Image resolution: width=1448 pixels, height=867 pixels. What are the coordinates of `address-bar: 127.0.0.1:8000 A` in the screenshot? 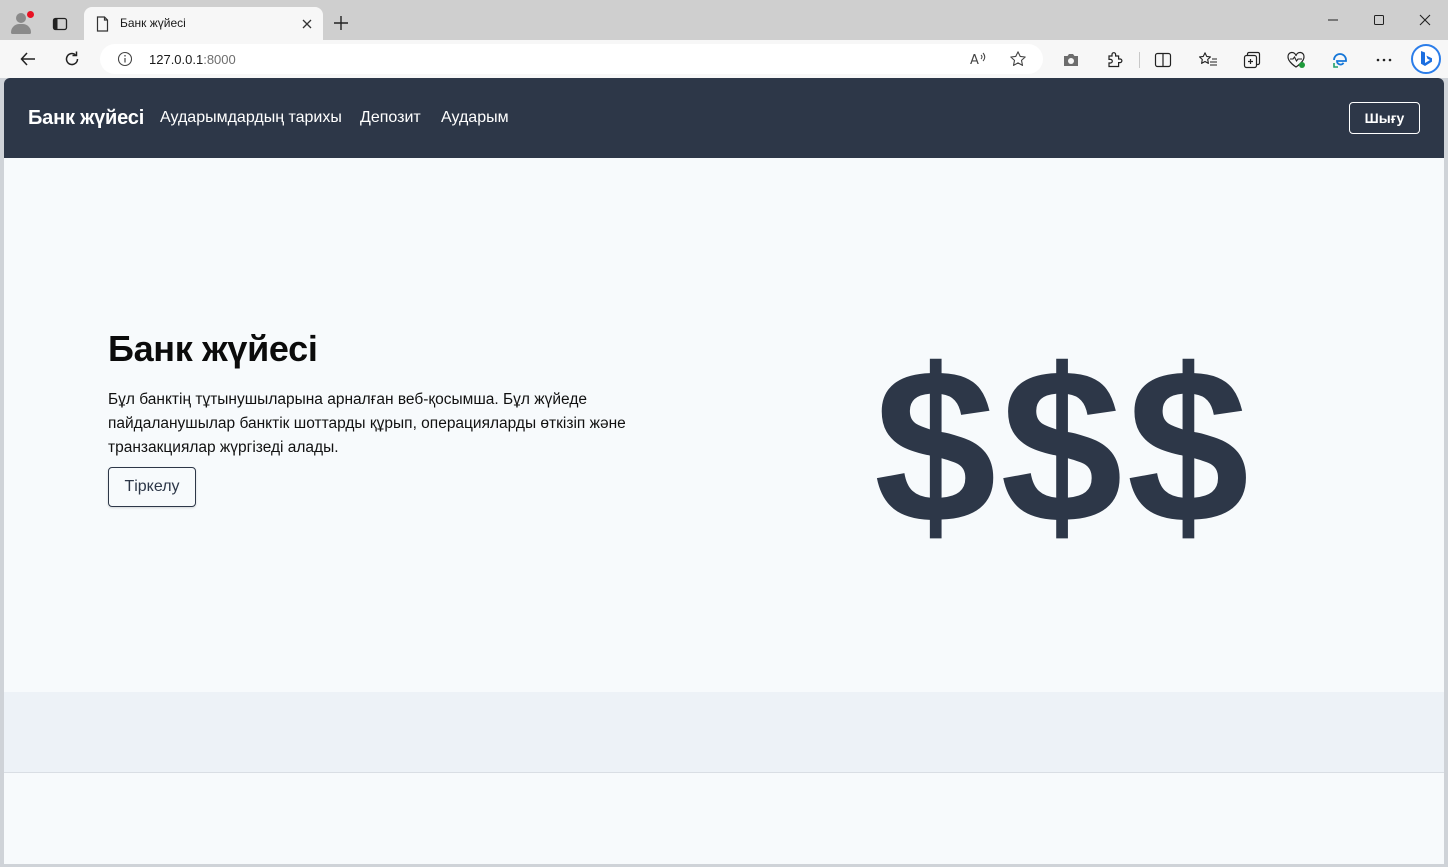 It's located at (571, 59).